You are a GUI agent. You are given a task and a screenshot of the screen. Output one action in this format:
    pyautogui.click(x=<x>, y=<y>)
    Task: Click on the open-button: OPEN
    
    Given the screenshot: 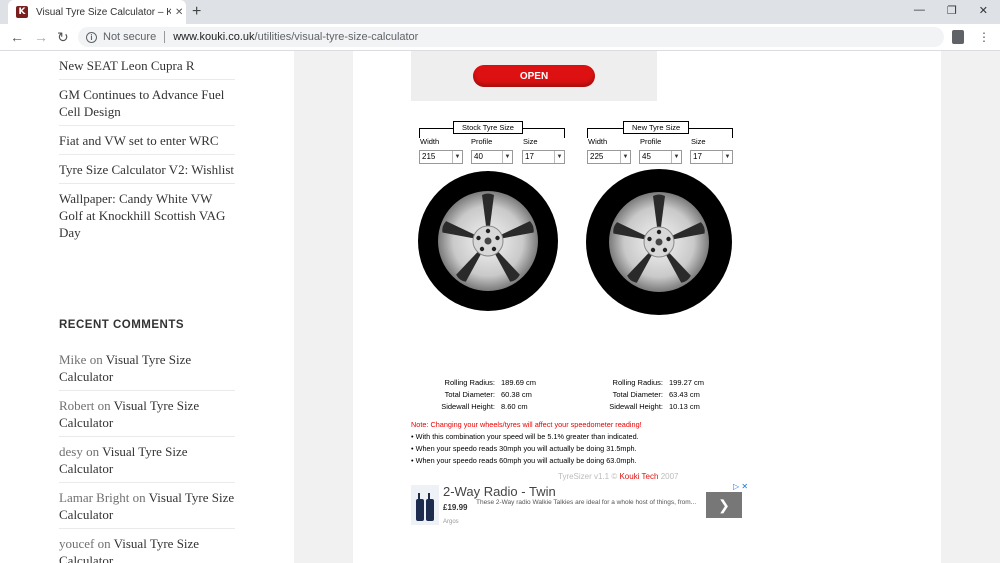 What is the action you would take?
    pyautogui.click(x=534, y=76)
    